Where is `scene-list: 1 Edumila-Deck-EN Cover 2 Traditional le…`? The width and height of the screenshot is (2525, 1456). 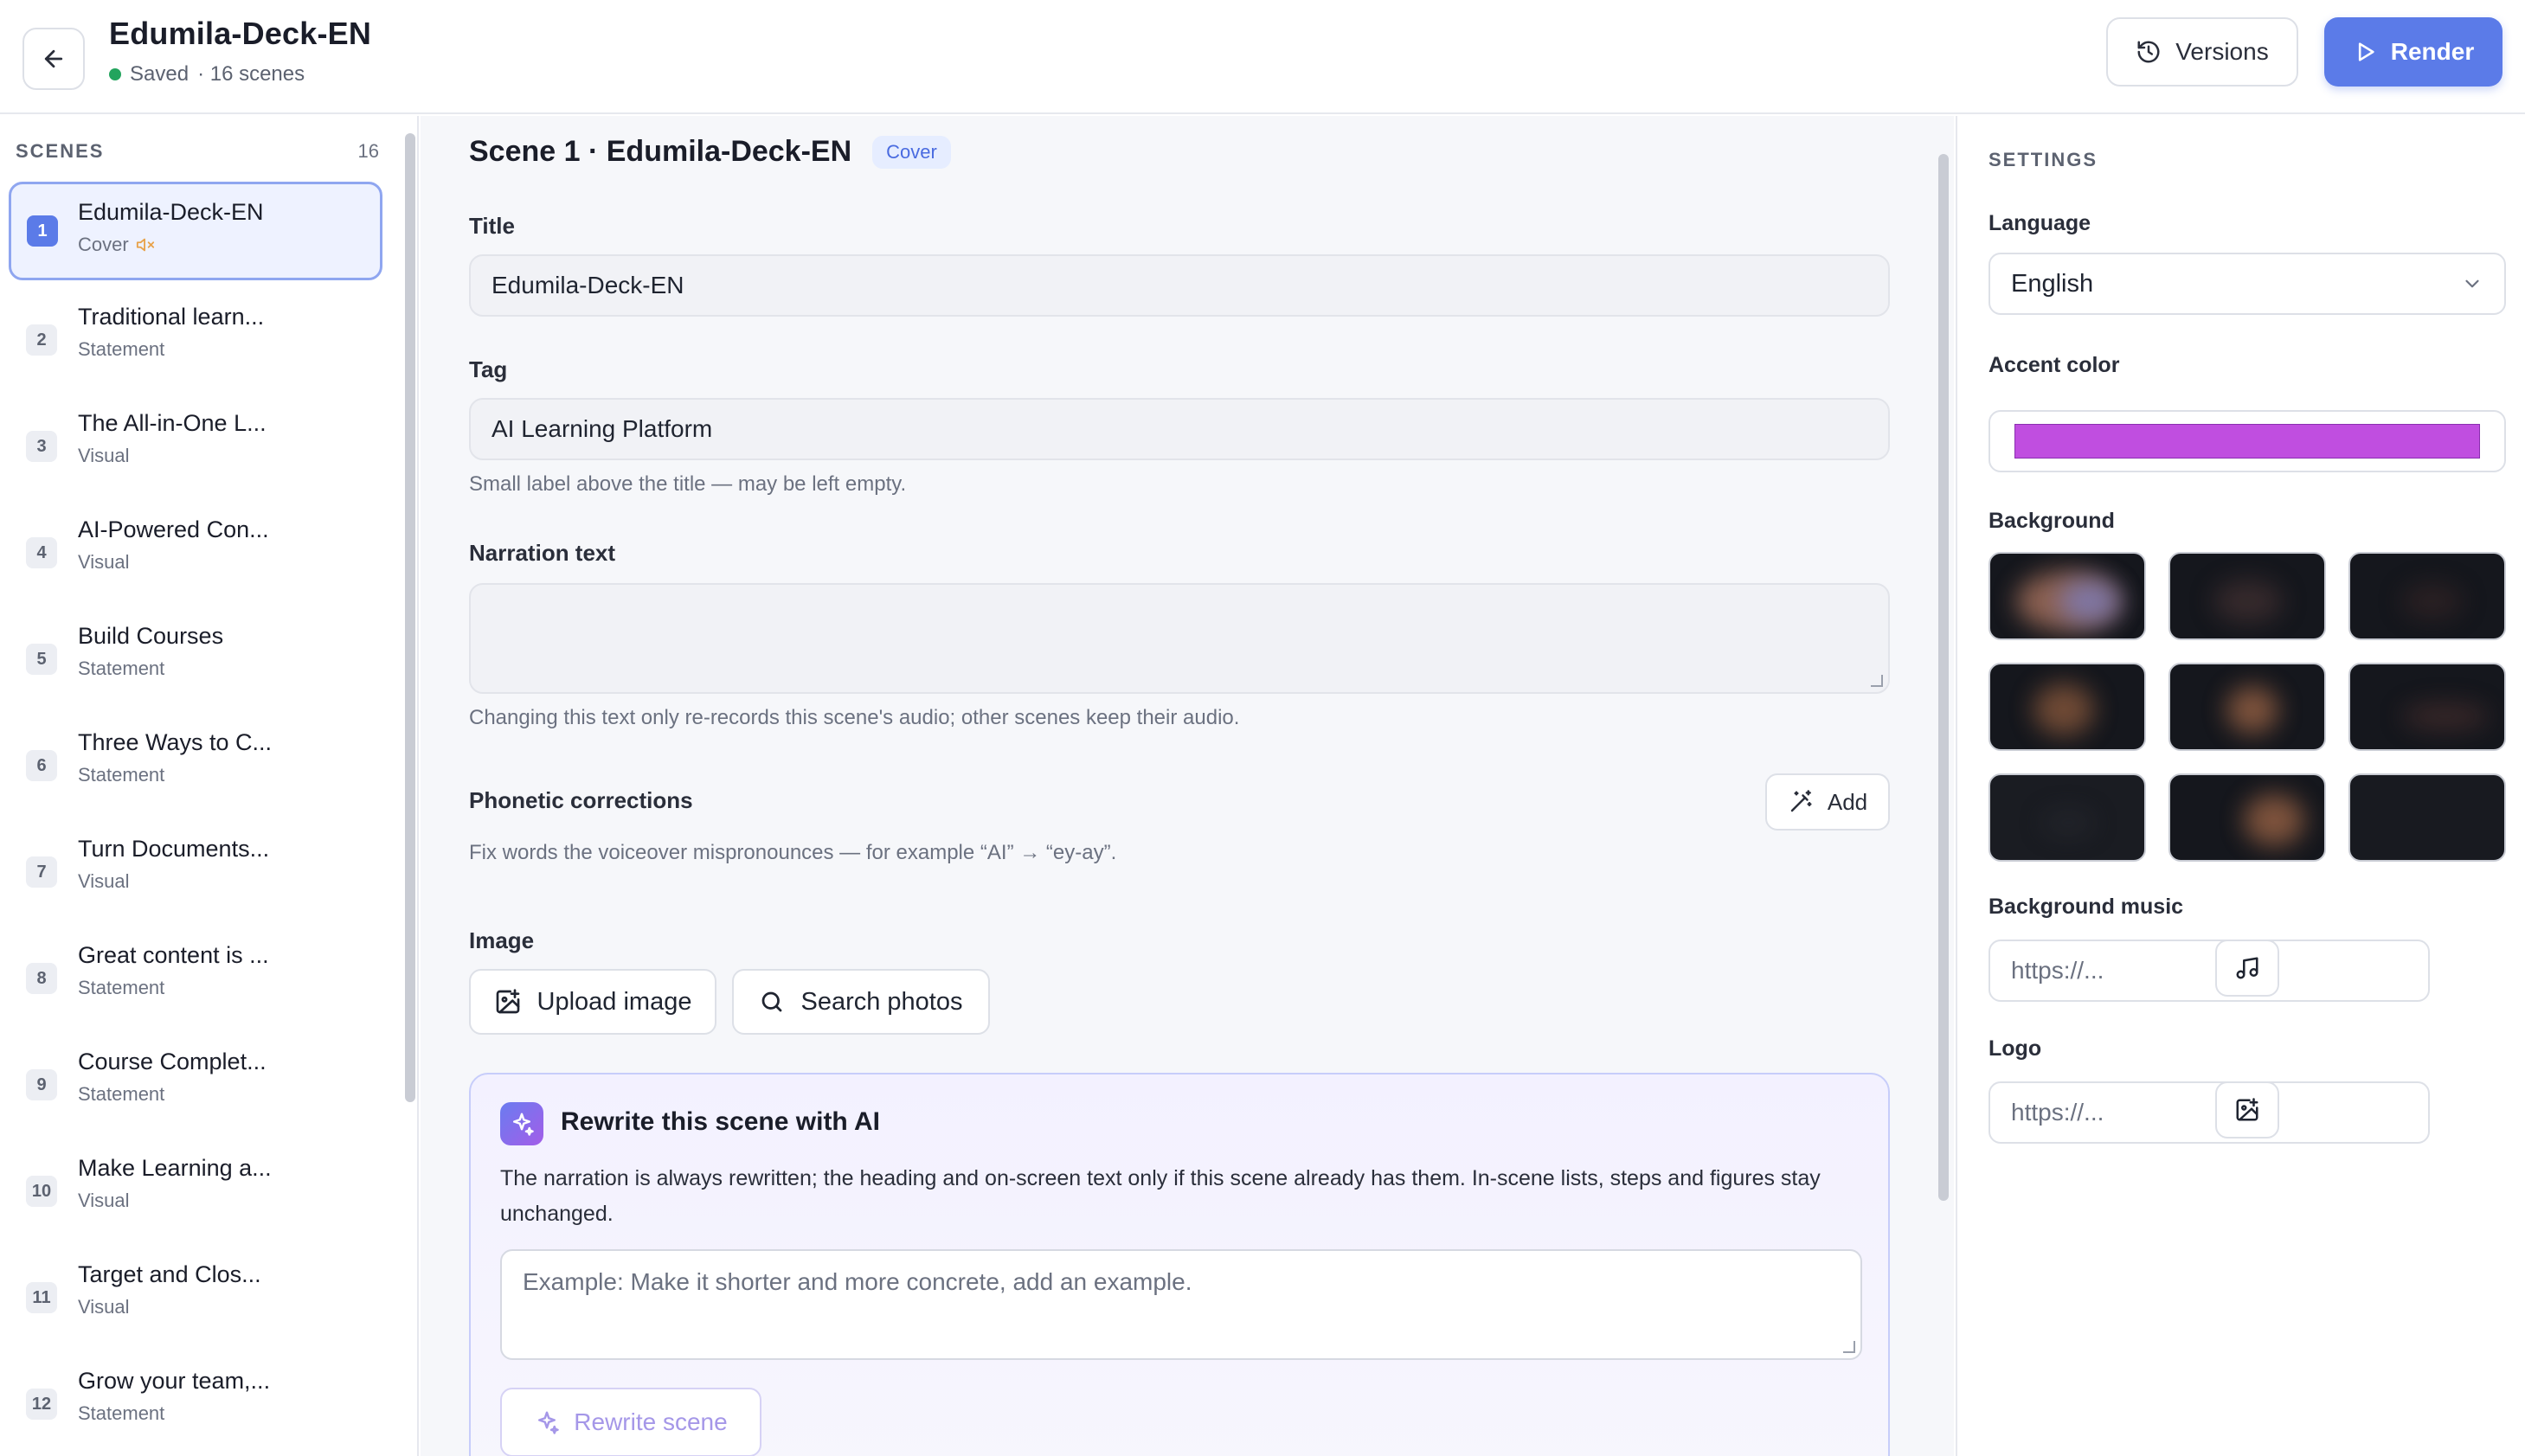
scene-list: 1 Edumila-Deck-EN Cover 2 Traditional le… is located at coordinates (195, 819).